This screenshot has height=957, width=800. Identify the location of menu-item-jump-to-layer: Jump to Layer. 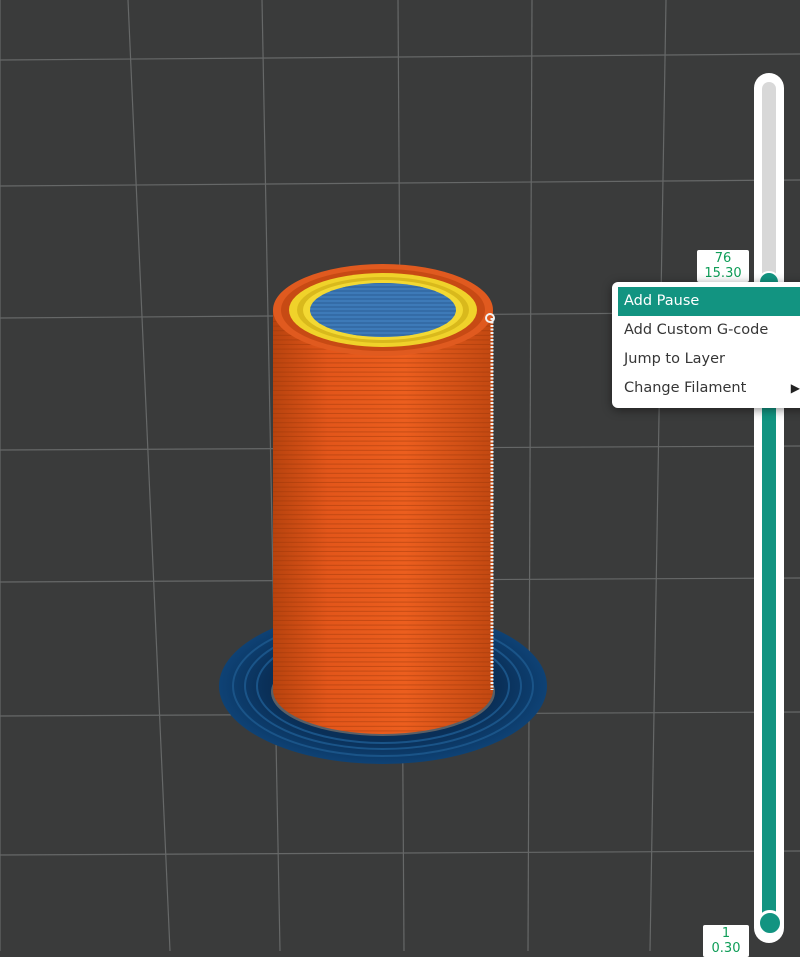
(709, 359).